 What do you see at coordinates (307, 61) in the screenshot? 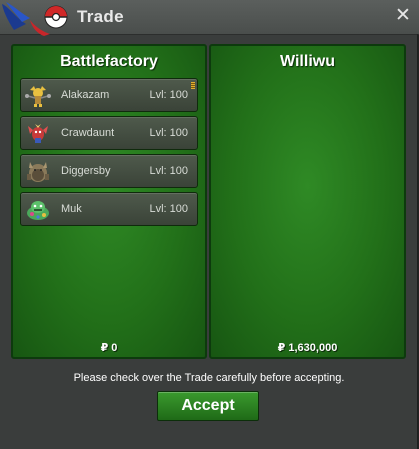
I see `trader-name-right: Williwu` at bounding box center [307, 61].